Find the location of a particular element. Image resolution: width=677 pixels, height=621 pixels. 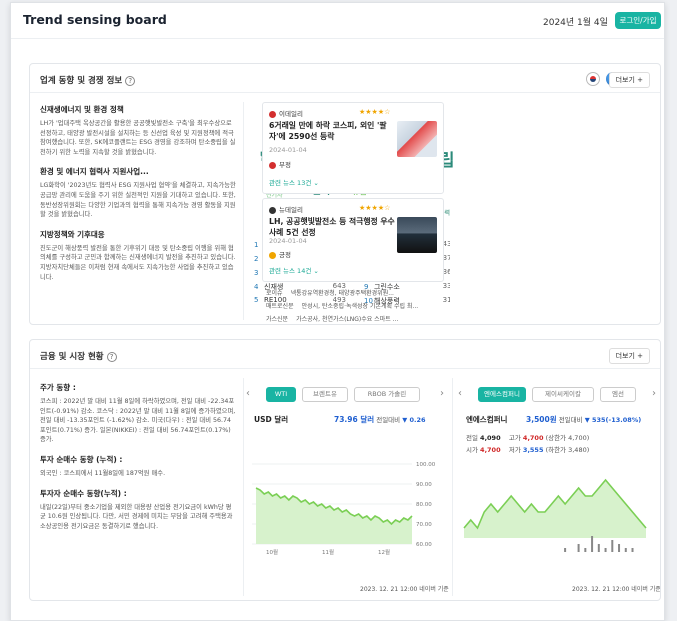

industry-more-button: 더보기 + is located at coordinates (629, 80).